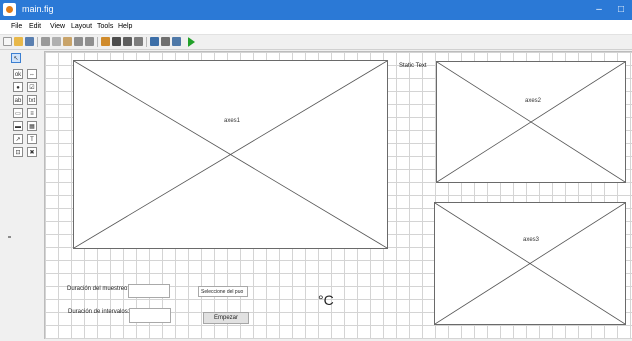 The image size is (632, 341). Describe the element at coordinates (18, 87) in the screenshot. I see `radio-button-icon: ●` at that location.